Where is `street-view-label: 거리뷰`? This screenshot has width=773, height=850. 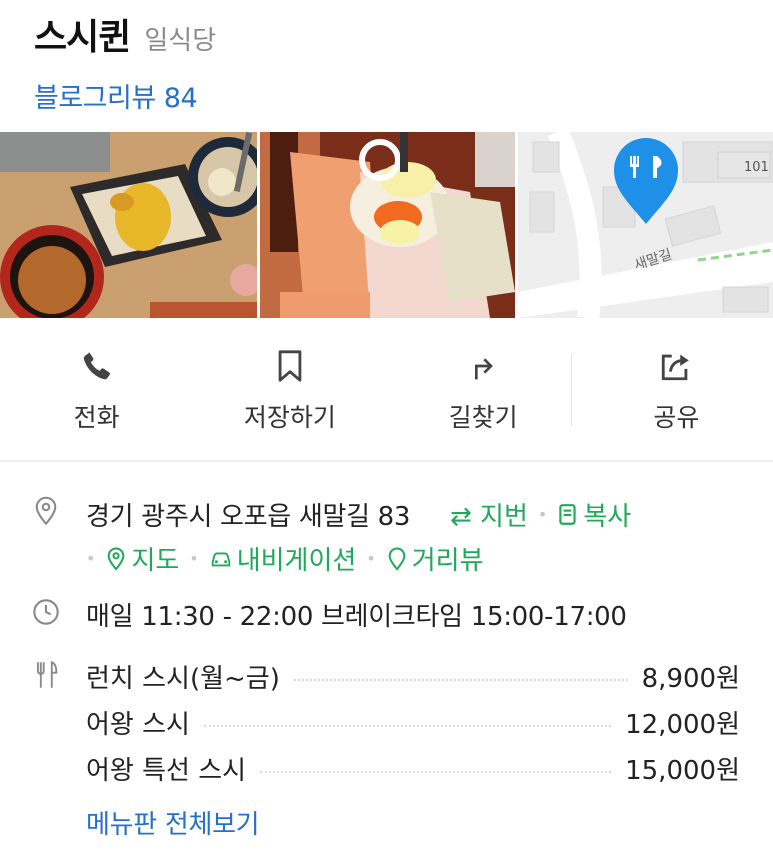 street-view-label: 거리뷰 is located at coordinates (447, 561).